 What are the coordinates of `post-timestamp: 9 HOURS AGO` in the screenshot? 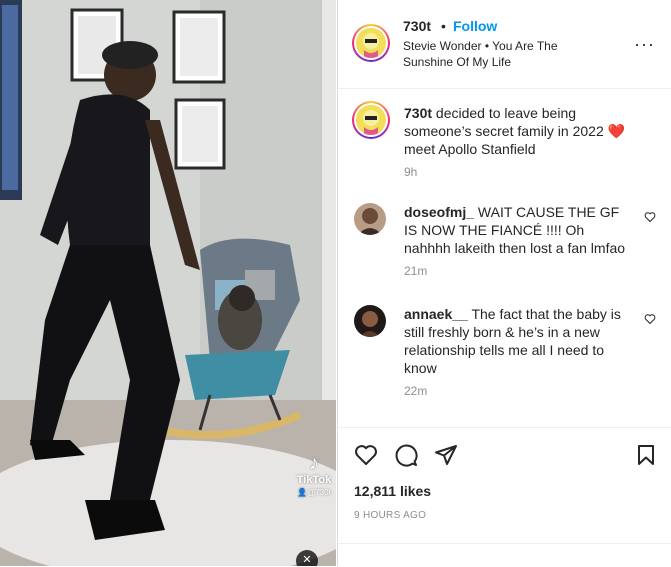 It's located at (390, 515).